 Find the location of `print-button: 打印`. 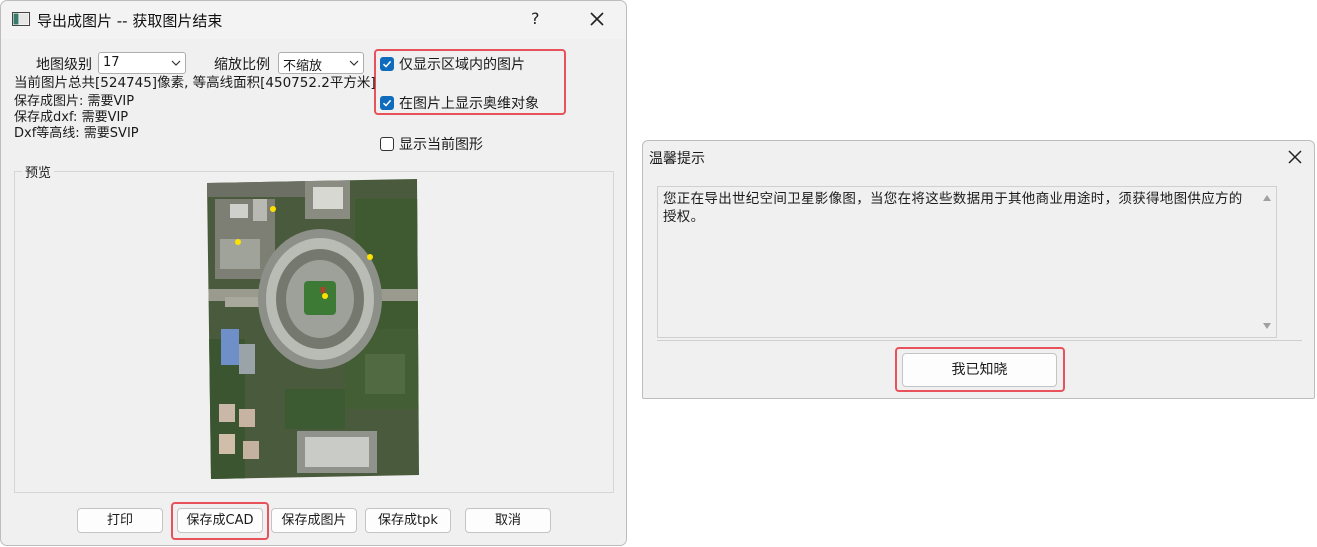

print-button: 打印 is located at coordinates (120, 520).